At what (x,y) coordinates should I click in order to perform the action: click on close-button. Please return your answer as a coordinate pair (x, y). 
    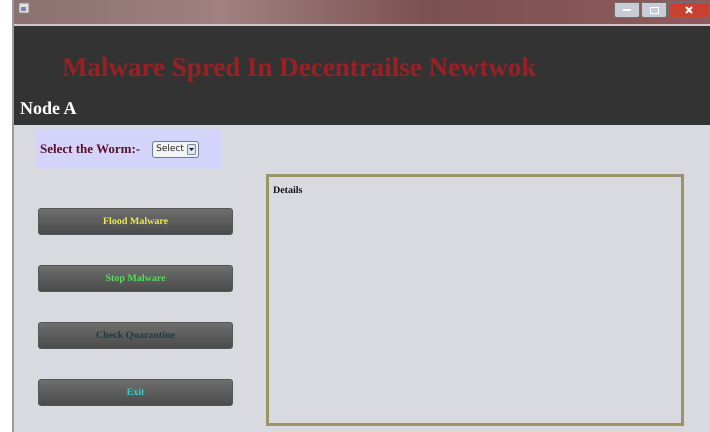
    Looking at the image, I should click on (689, 10).